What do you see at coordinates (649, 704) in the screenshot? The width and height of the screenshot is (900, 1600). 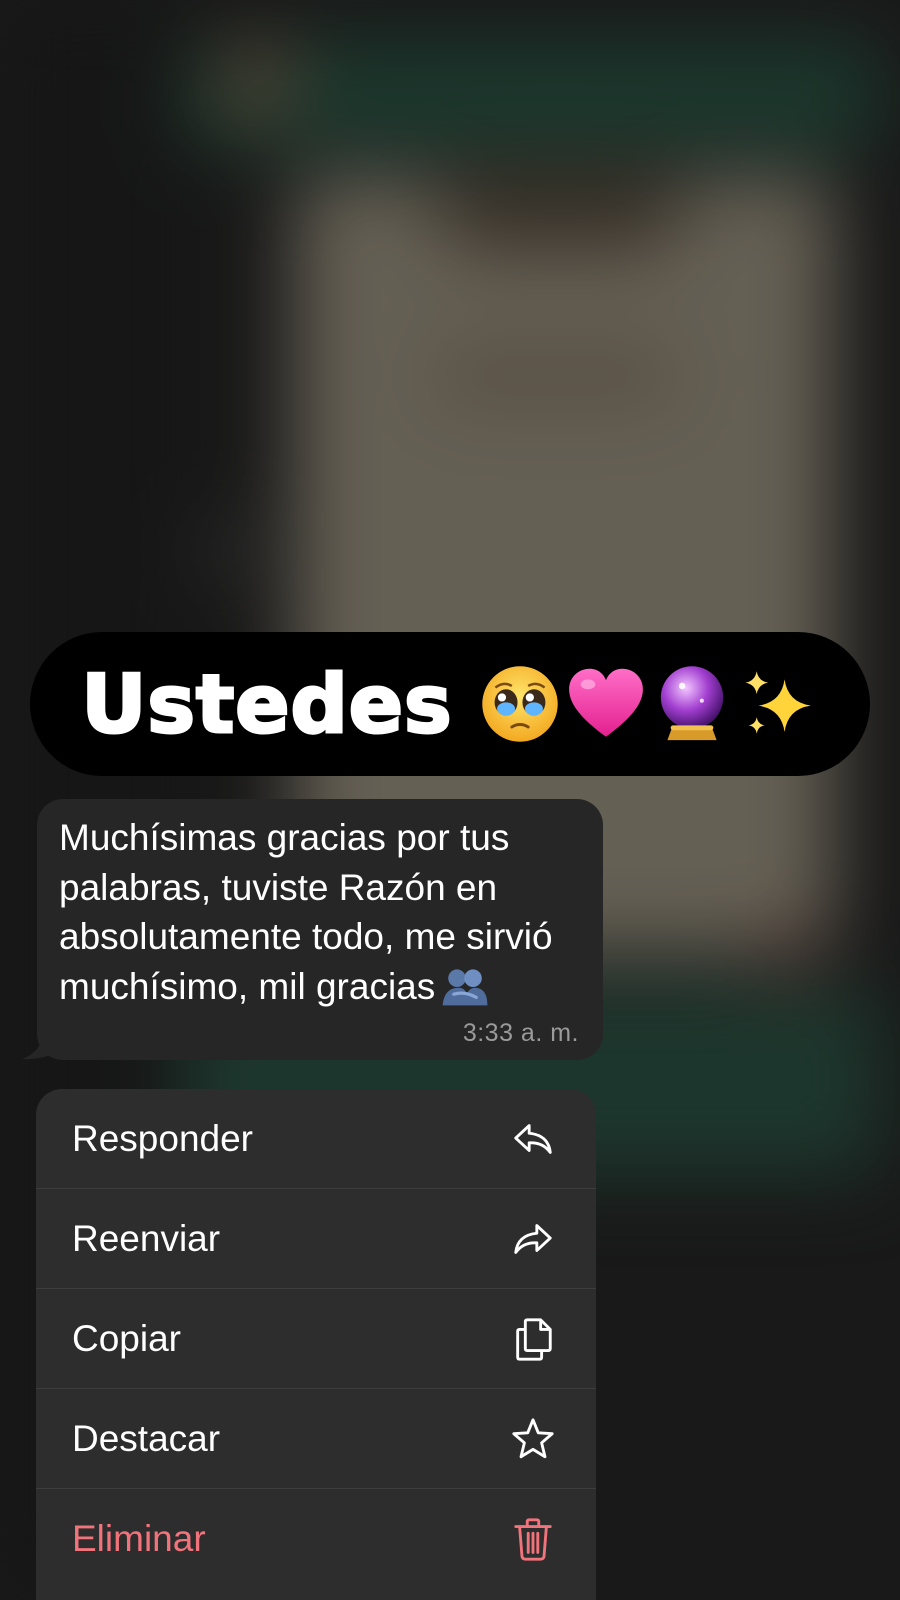 I see `sticker-emojis` at bounding box center [649, 704].